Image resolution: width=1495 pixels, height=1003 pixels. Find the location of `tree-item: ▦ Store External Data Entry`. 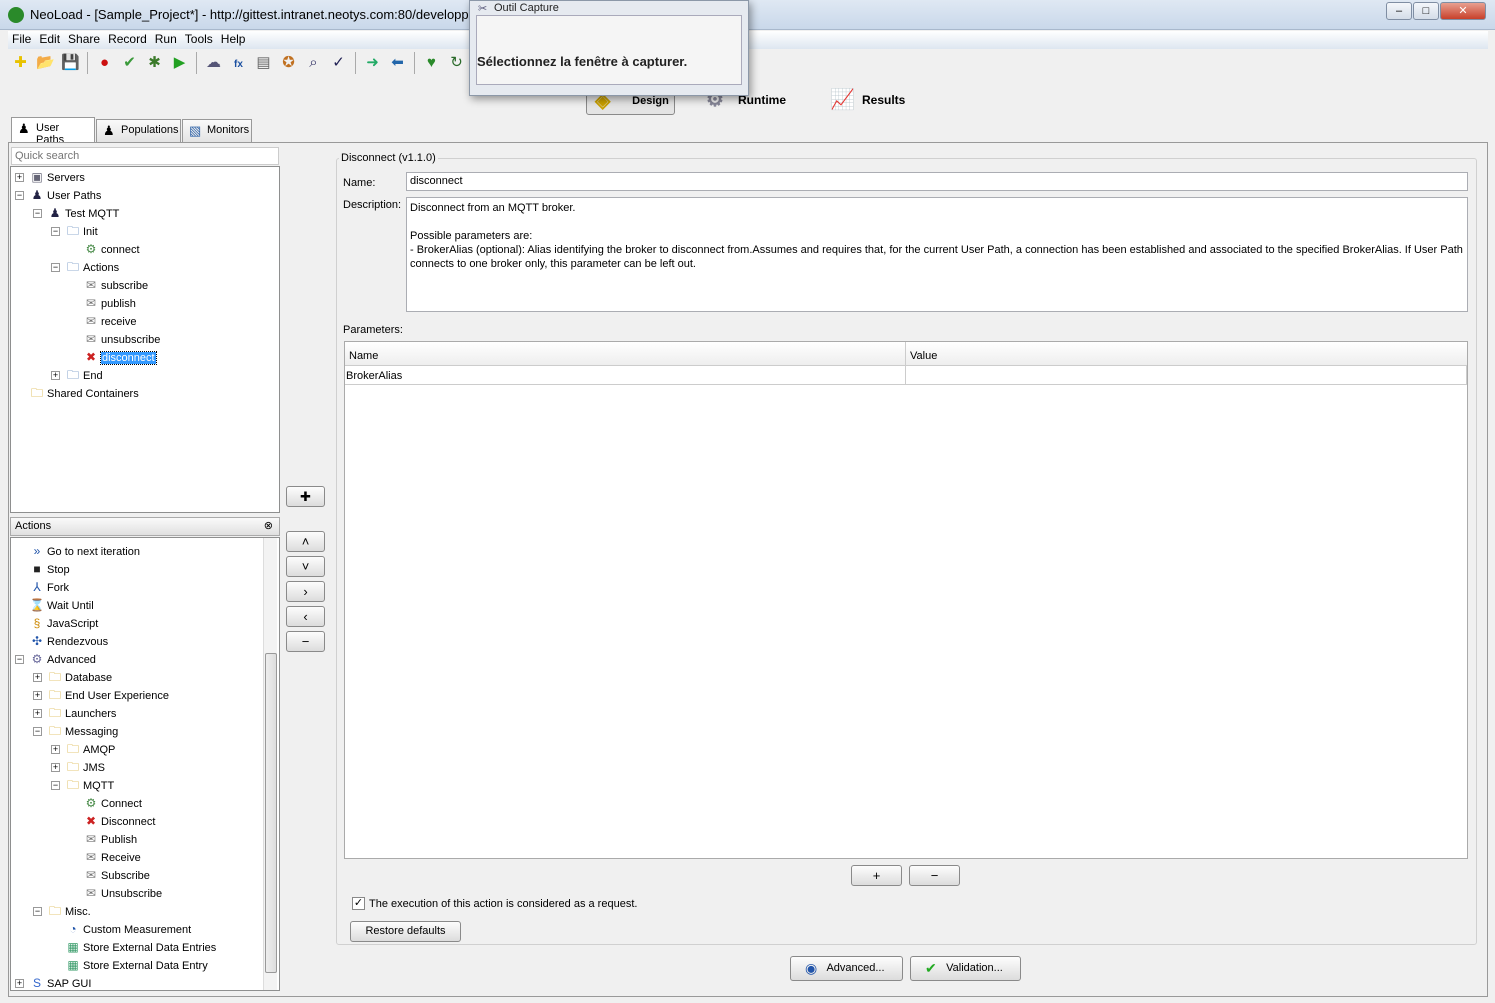

tree-item: ▦ Store External Data Entry is located at coordinates (136, 965).